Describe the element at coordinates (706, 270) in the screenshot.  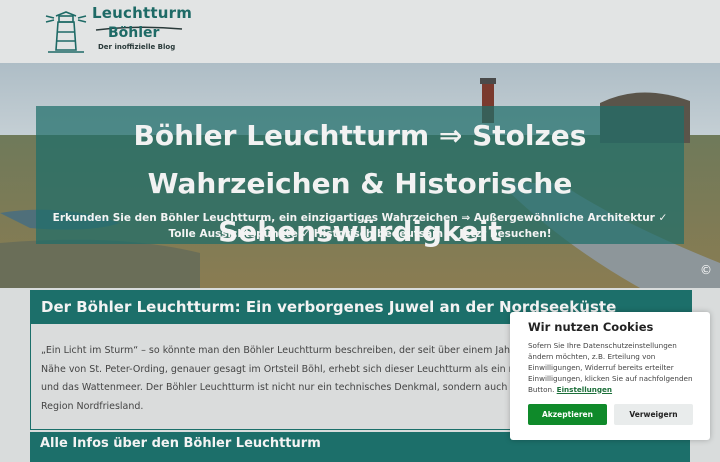
I see `image-copyright: ©` at that location.